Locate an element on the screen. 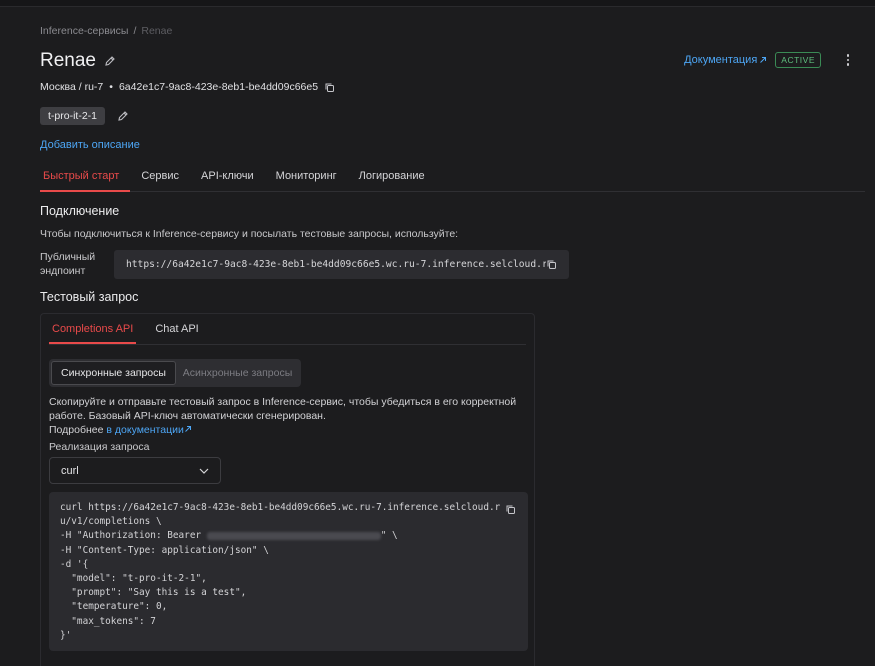  docs-link-label: Документация is located at coordinates (721, 60).